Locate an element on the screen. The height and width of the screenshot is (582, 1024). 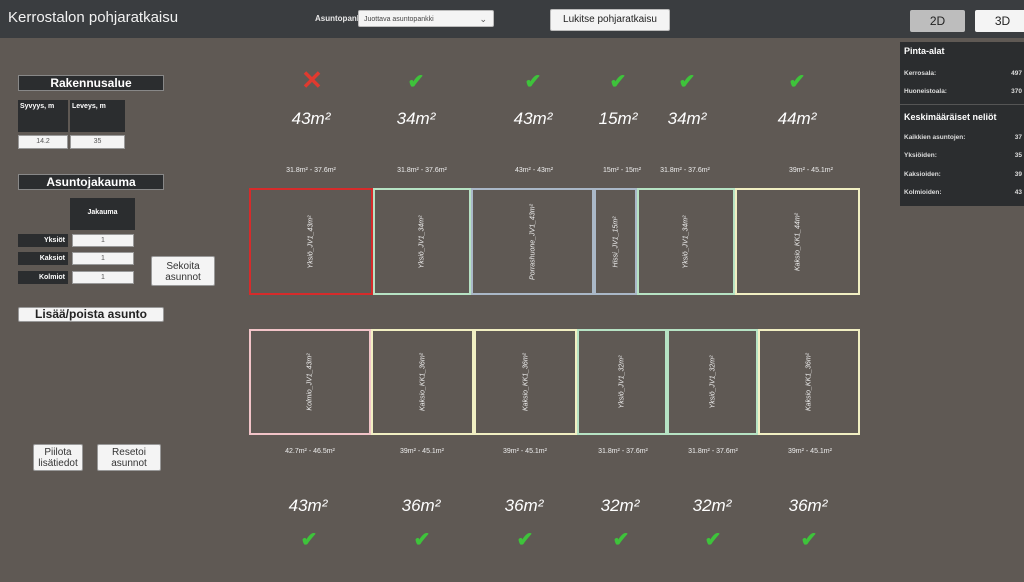
apartment-tile: Kolmio_JV1_43m² is located at coordinates (310, 382).